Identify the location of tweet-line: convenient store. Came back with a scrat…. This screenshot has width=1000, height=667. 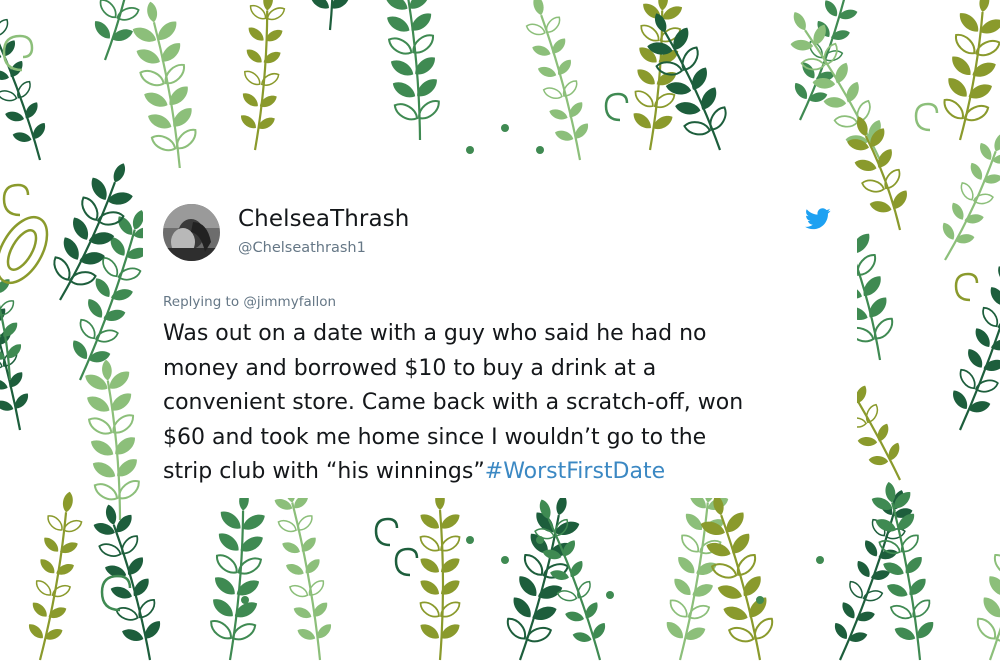
(453, 402).